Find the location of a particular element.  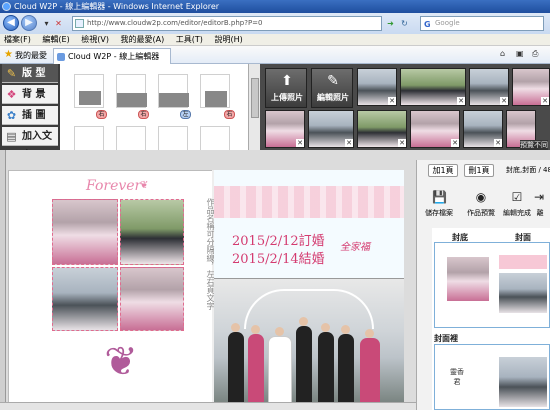

exit-button: ⇥ 離 is located at coordinates (540, 206).